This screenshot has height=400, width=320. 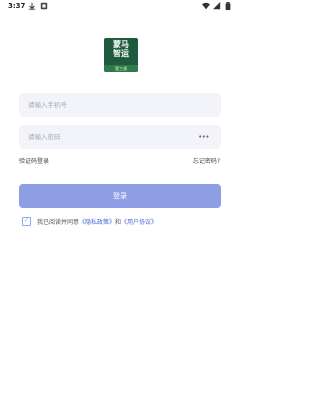 What do you see at coordinates (44, 137) in the screenshot?
I see `password-placeholder: 请输入密码` at bounding box center [44, 137].